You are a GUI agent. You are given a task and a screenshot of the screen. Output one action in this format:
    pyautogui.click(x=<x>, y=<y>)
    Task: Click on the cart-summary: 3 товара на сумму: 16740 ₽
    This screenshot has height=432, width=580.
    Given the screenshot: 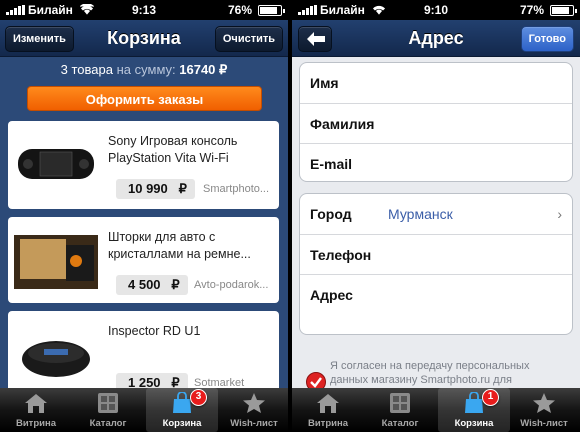 What is the action you would take?
    pyautogui.click(x=144, y=70)
    